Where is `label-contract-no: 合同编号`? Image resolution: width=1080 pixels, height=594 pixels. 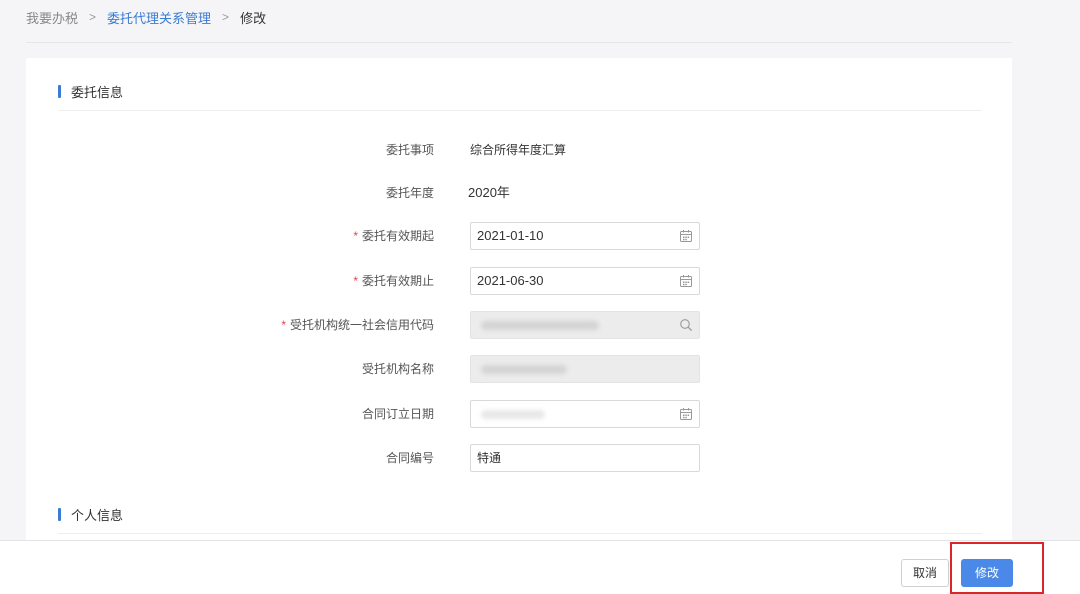 label-contract-no: 合同编号 is located at coordinates (409, 458).